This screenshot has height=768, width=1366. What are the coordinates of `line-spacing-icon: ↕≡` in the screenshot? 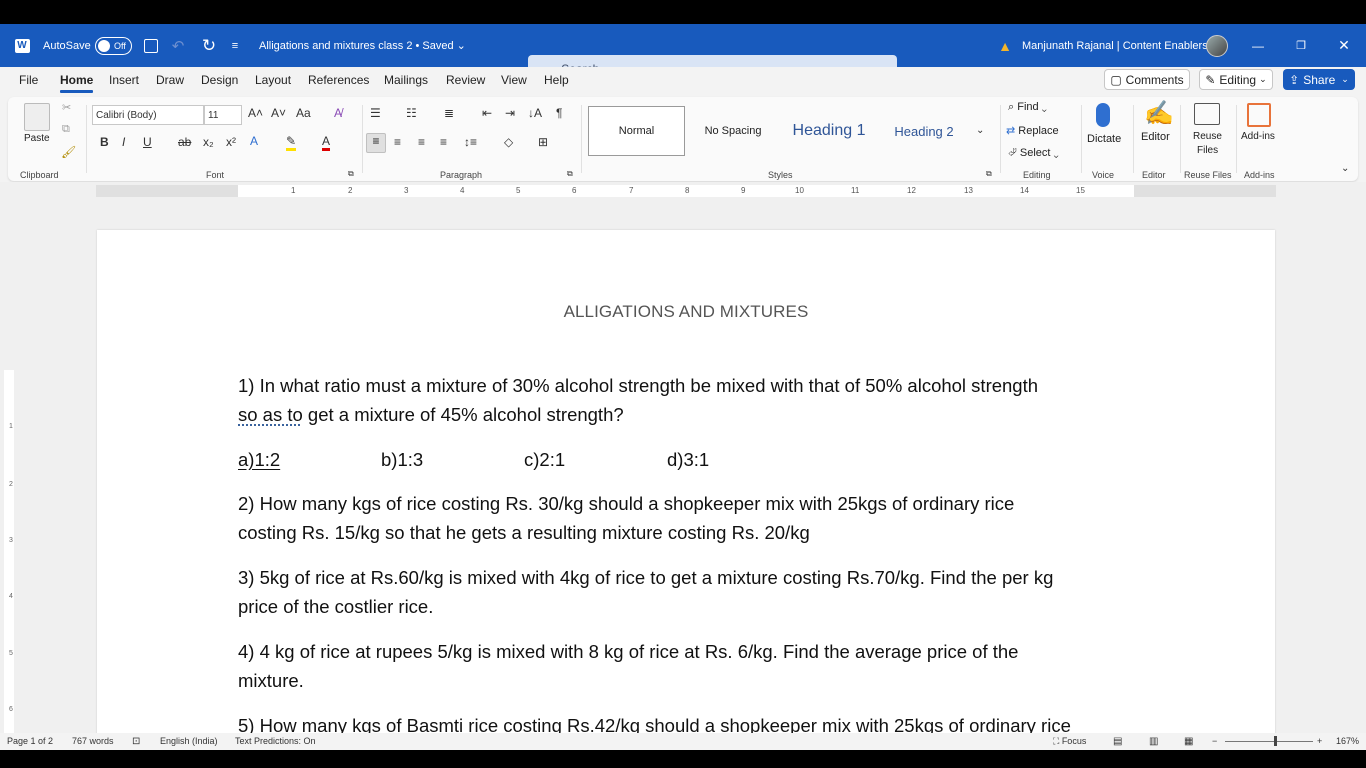 It's located at (470, 142).